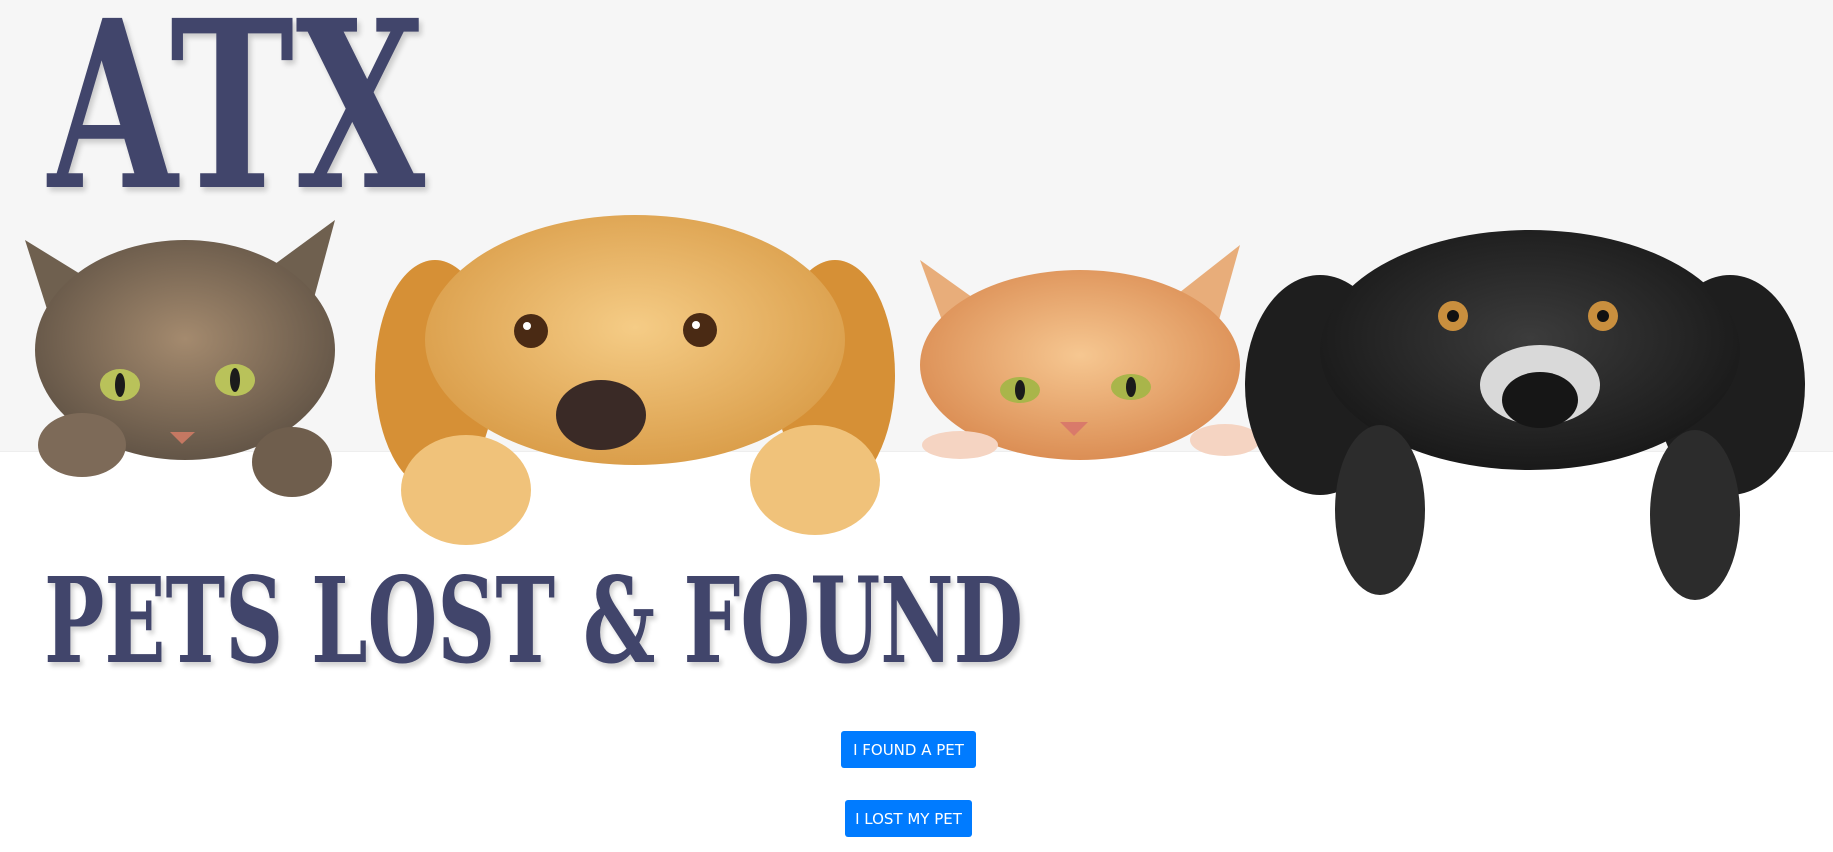  Describe the element at coordinates (1090, 352) in the screenshot. I see `ginger-cat-figure` at that location.